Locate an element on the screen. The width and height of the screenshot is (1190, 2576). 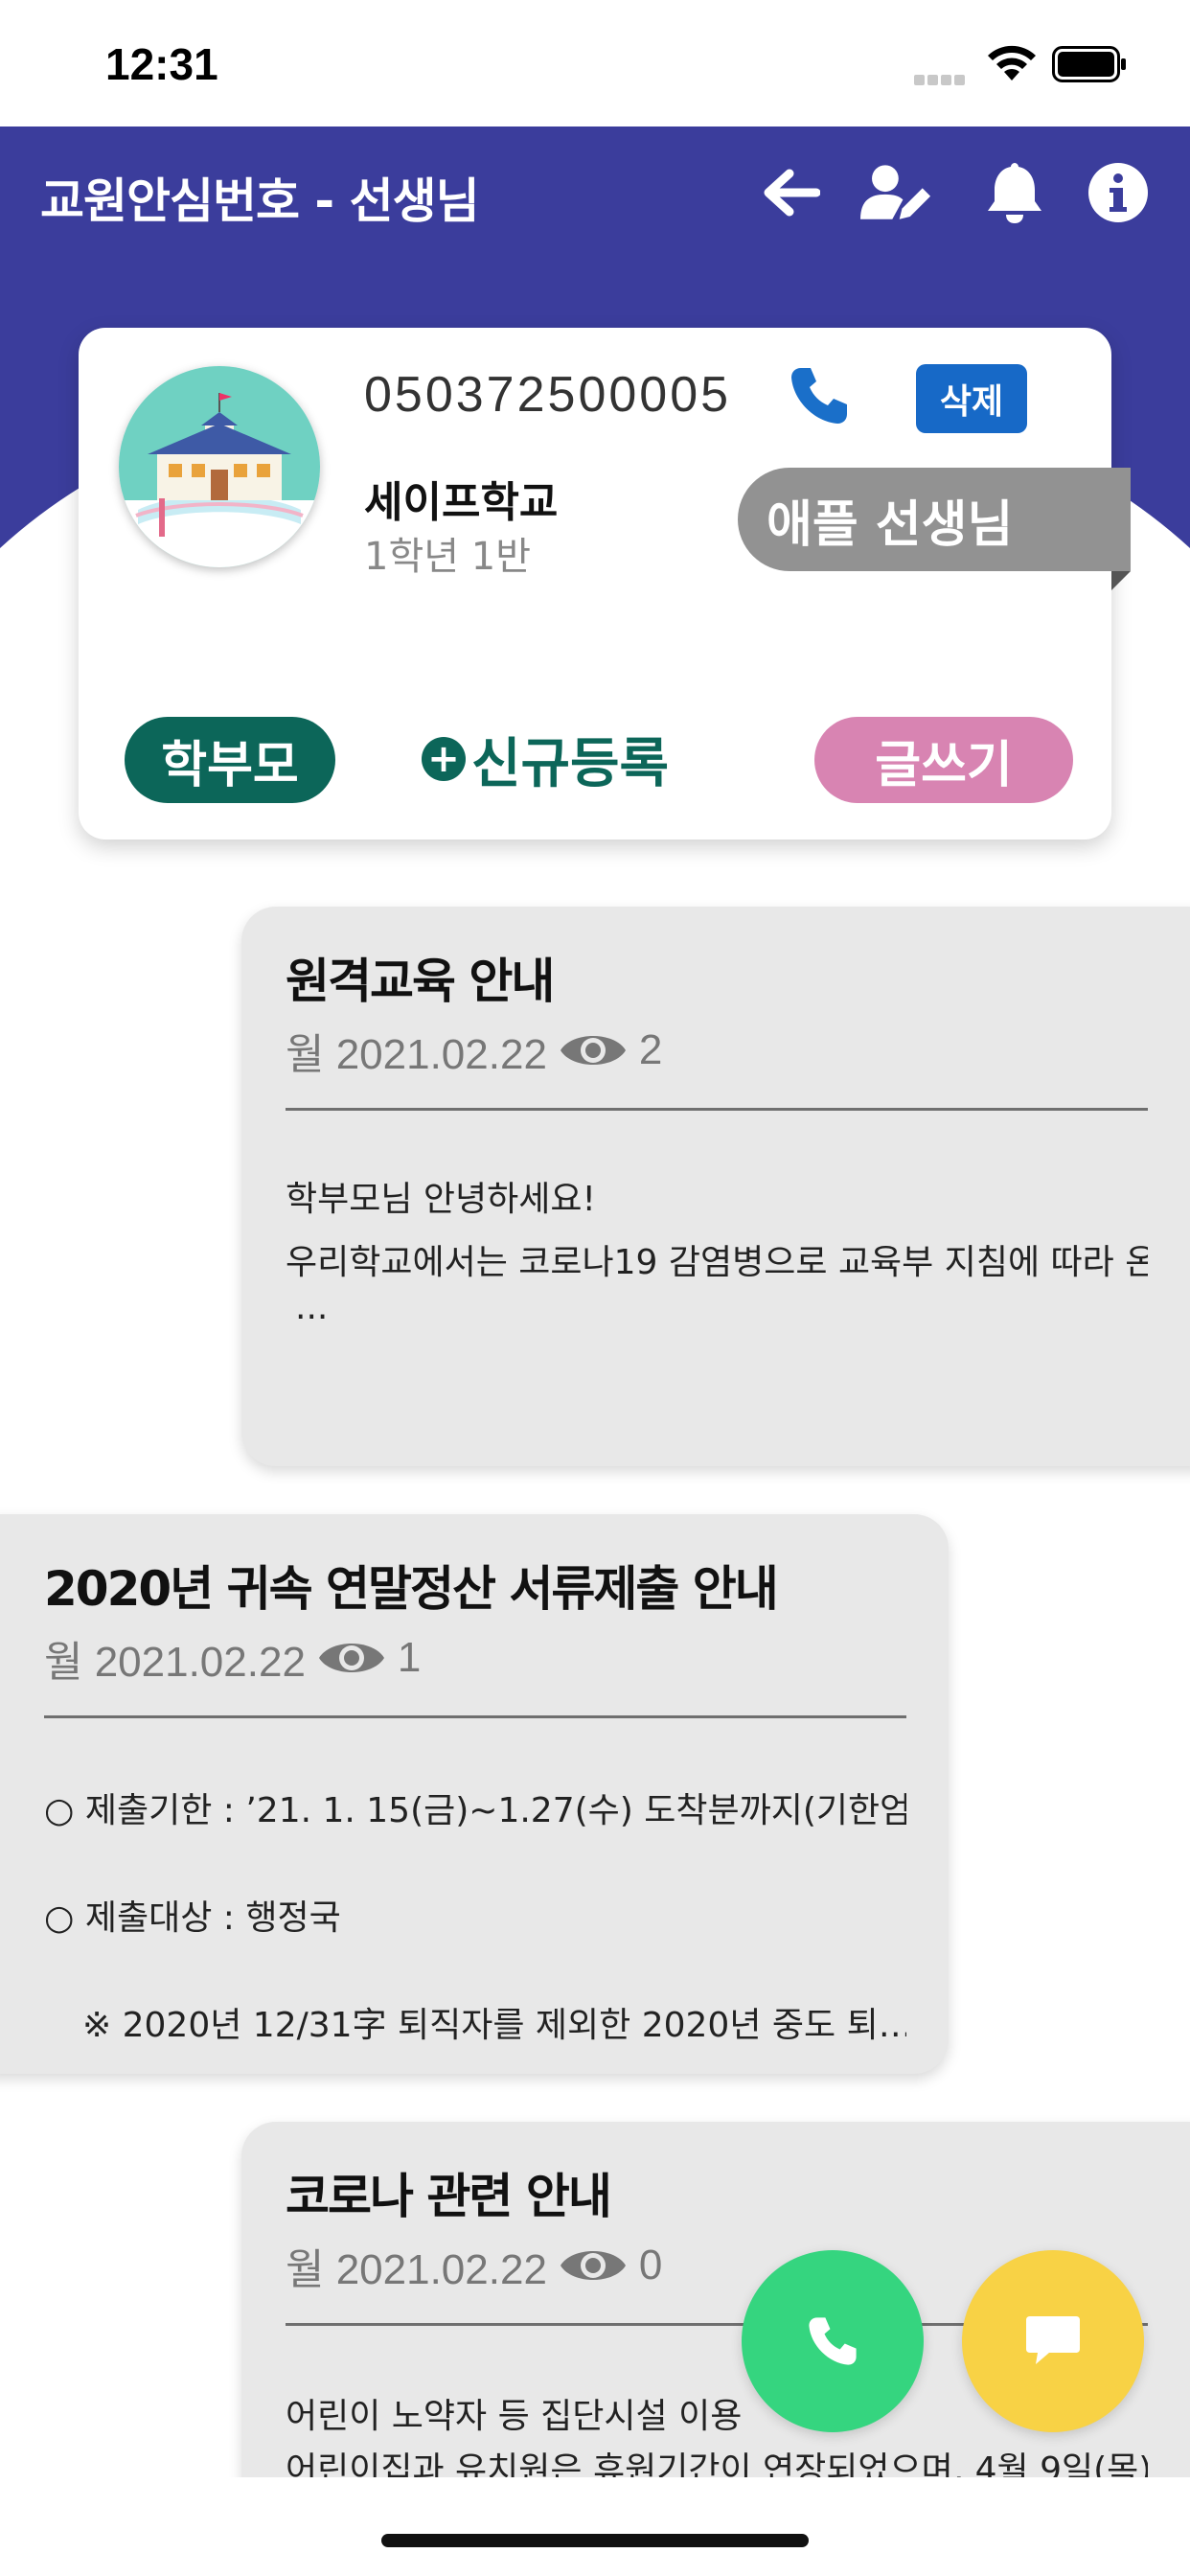
plus-circle-icon: + is located at coordinates (444, 759).